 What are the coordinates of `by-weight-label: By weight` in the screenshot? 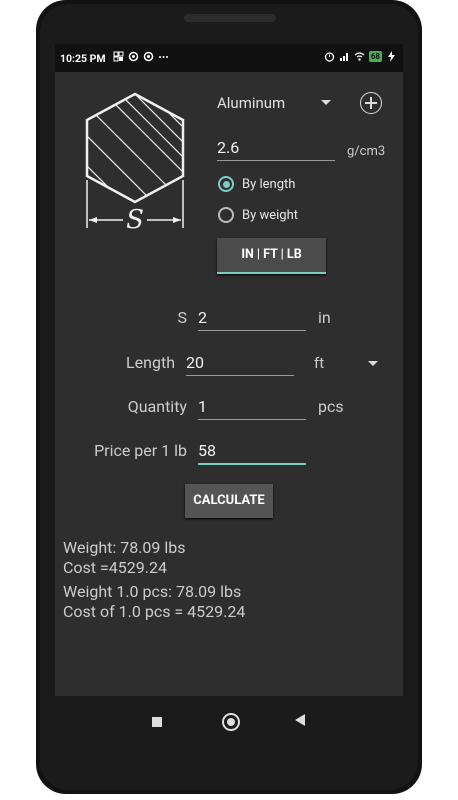 It's located at (270, 215).